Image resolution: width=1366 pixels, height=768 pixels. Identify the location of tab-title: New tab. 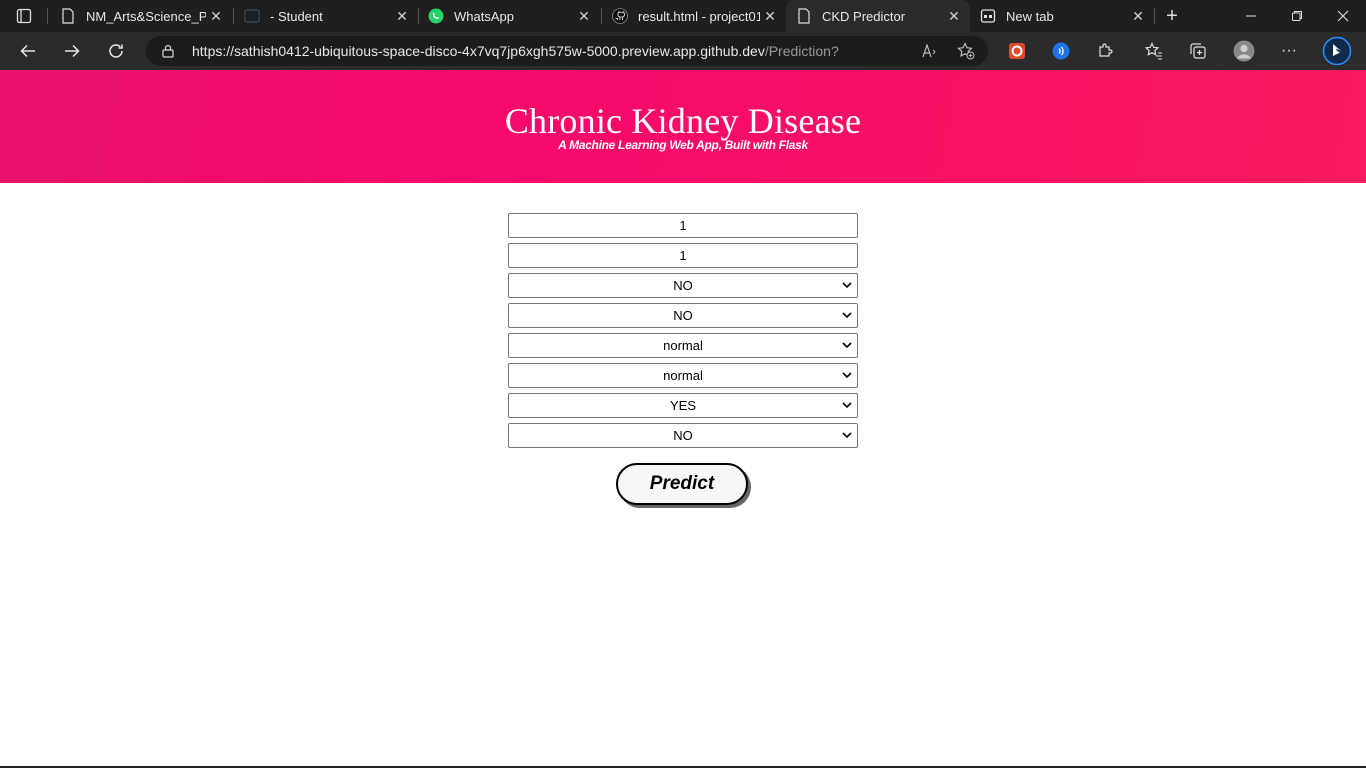
(1030, 16).